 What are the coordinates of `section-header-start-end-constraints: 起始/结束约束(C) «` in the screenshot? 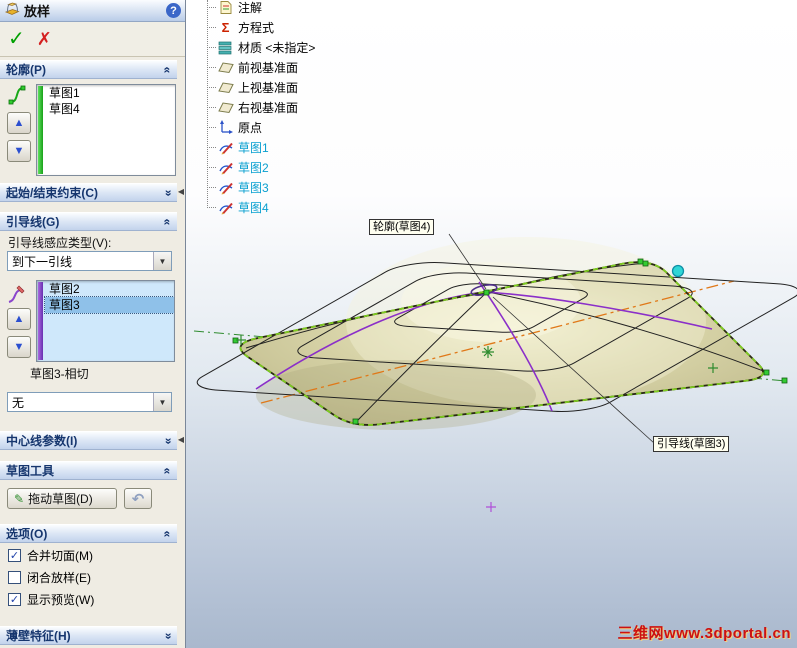 It's located at (88, 192).